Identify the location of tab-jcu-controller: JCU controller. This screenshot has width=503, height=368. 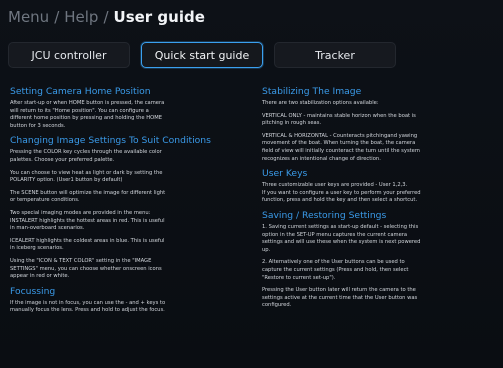
(69, 55).